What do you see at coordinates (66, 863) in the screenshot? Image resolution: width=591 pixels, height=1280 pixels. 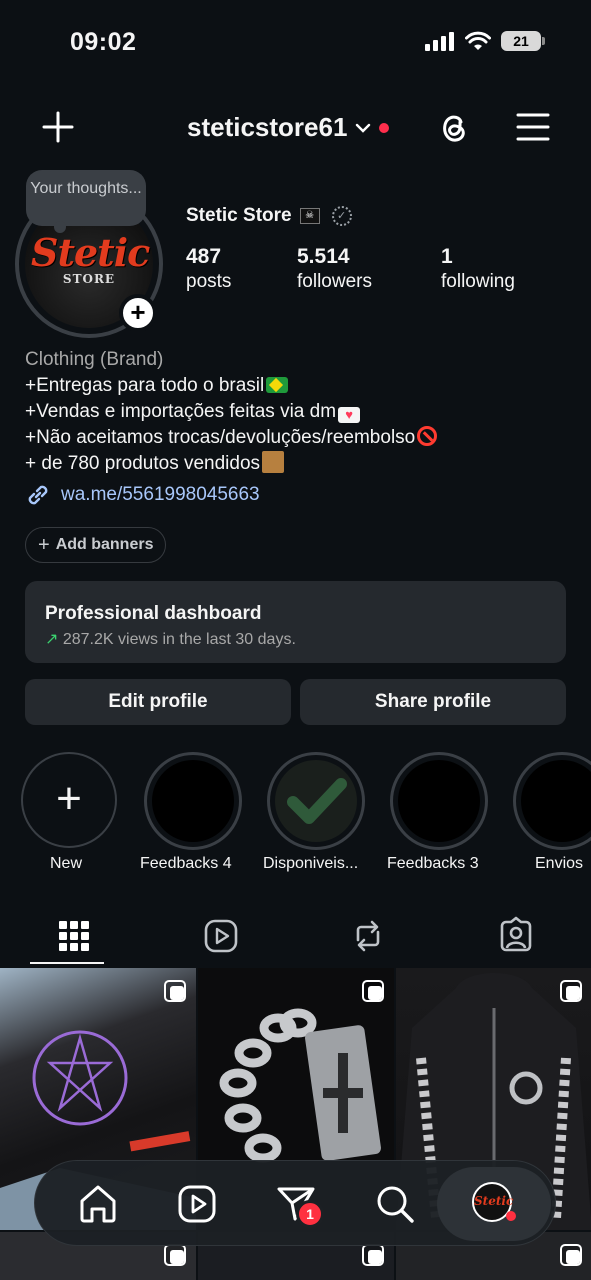 I see `highlight-label: New` at bounding box center [66, 863].